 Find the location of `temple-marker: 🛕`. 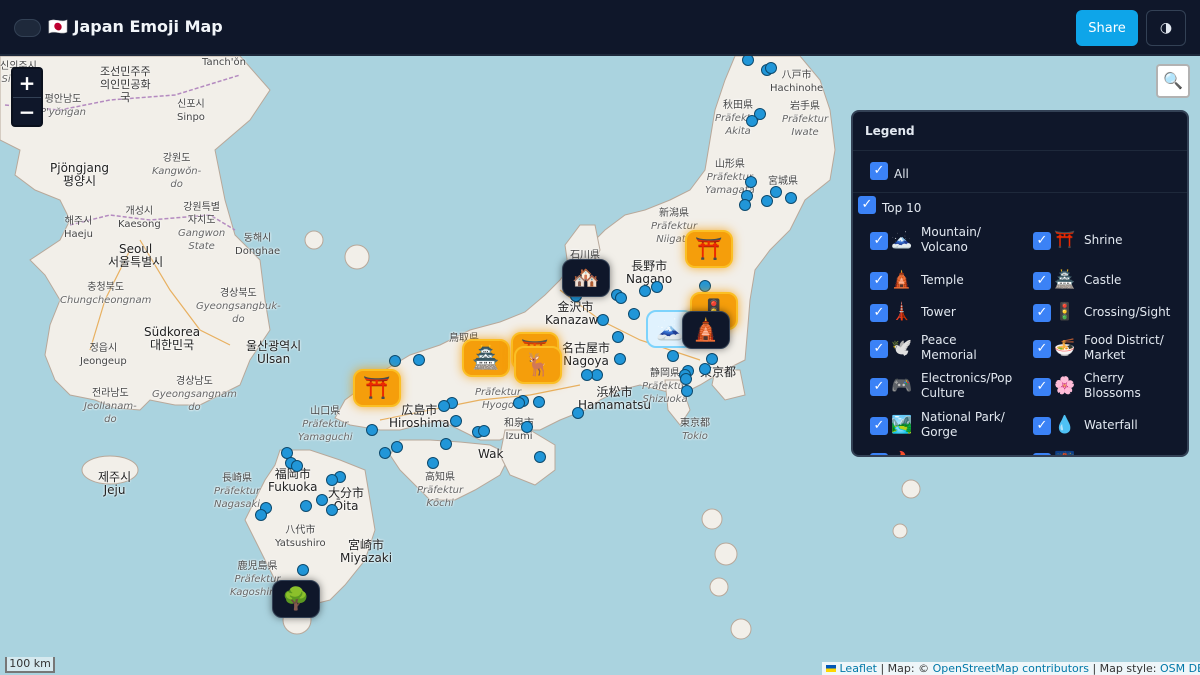

temple-marker: 🛕 is located at coordinates (706, 330).